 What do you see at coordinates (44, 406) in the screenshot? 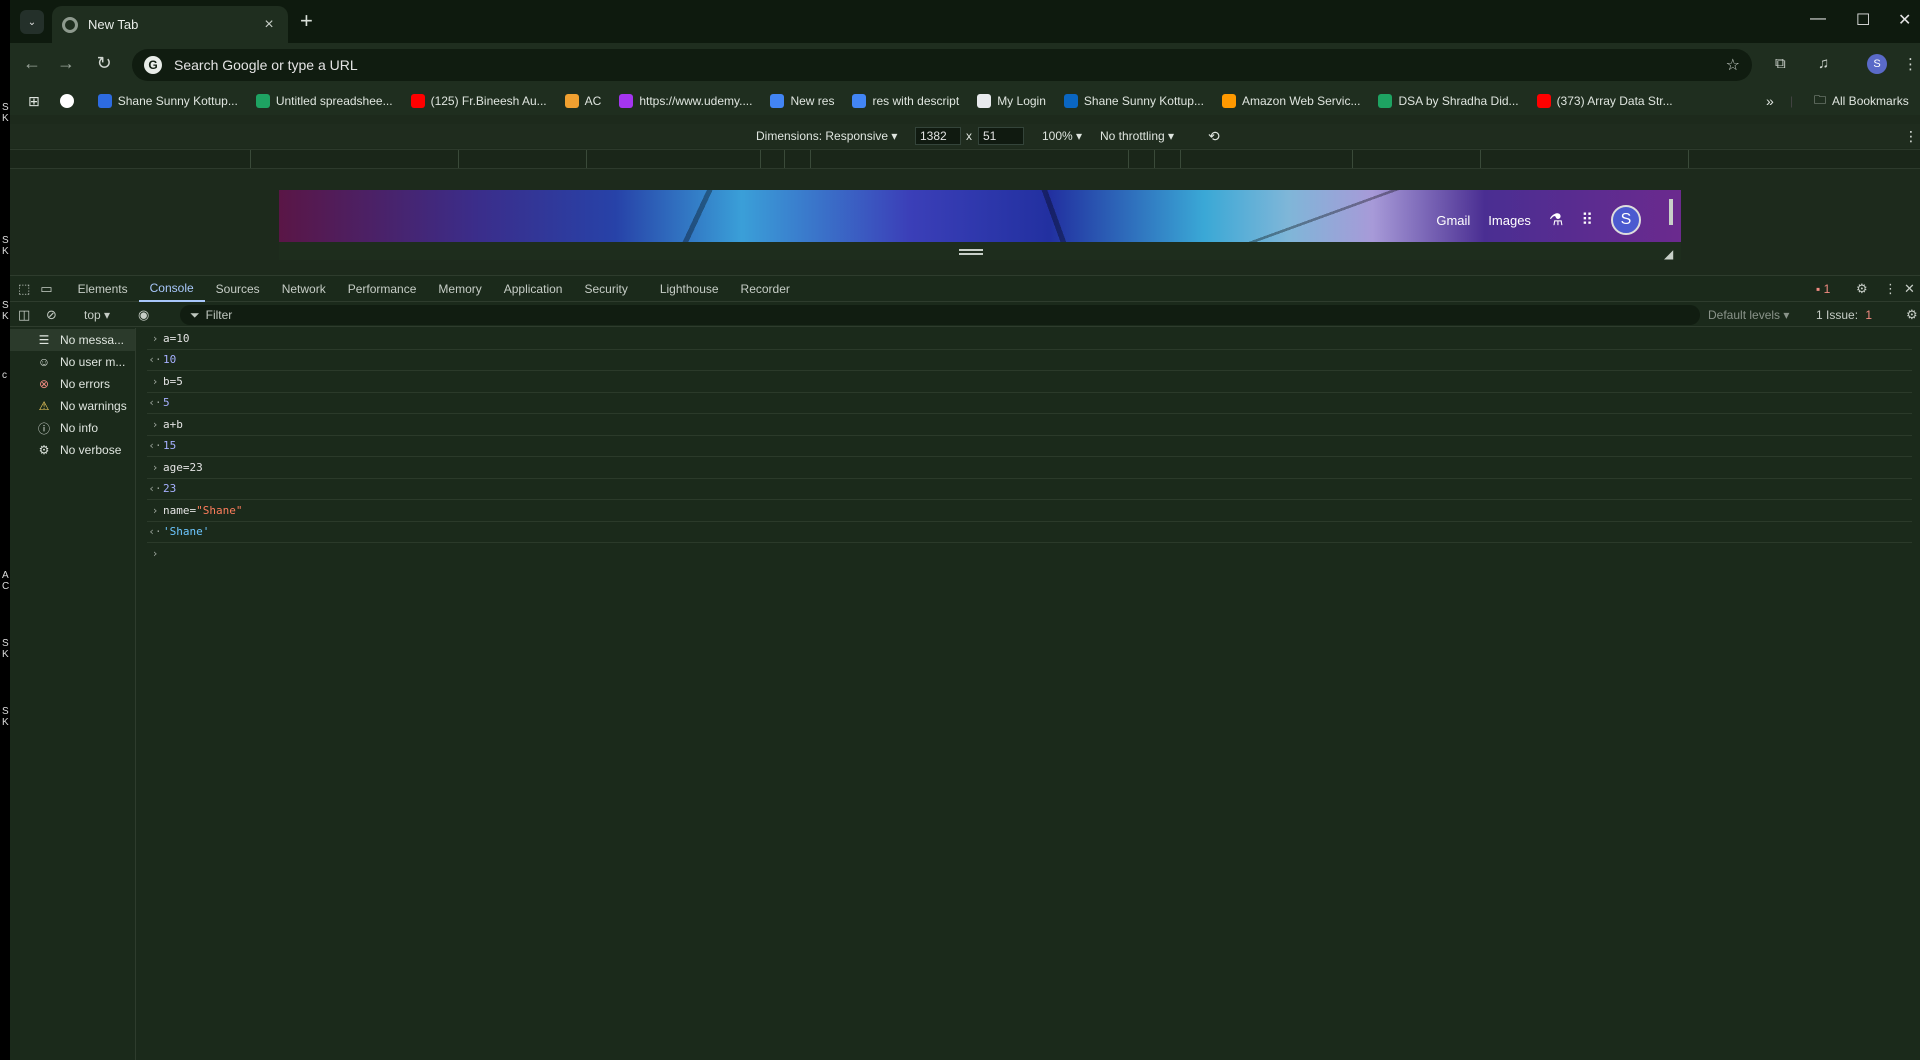
I see `sidebar-filter-icon: ⚠` at bounding box center [44, 406].